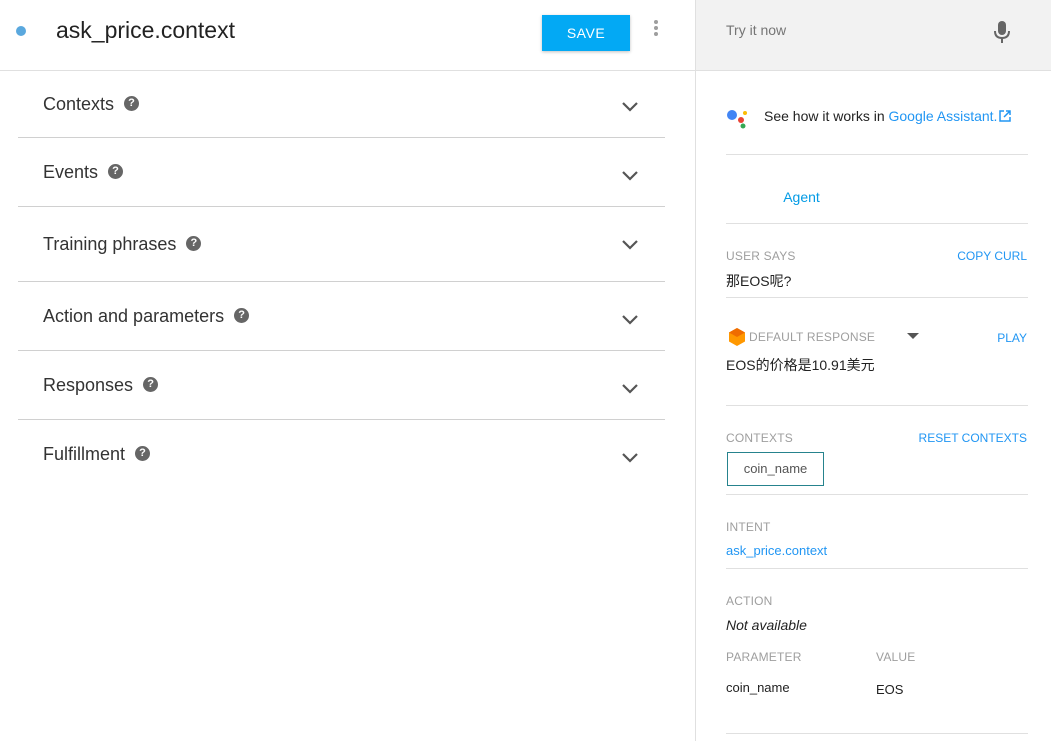 The height and width of the screenshot is (741, 1051). What do you see at coordinates (656, 30) in the screenshot?
I see `more-vert-icon` at bounding box center [656, 30].